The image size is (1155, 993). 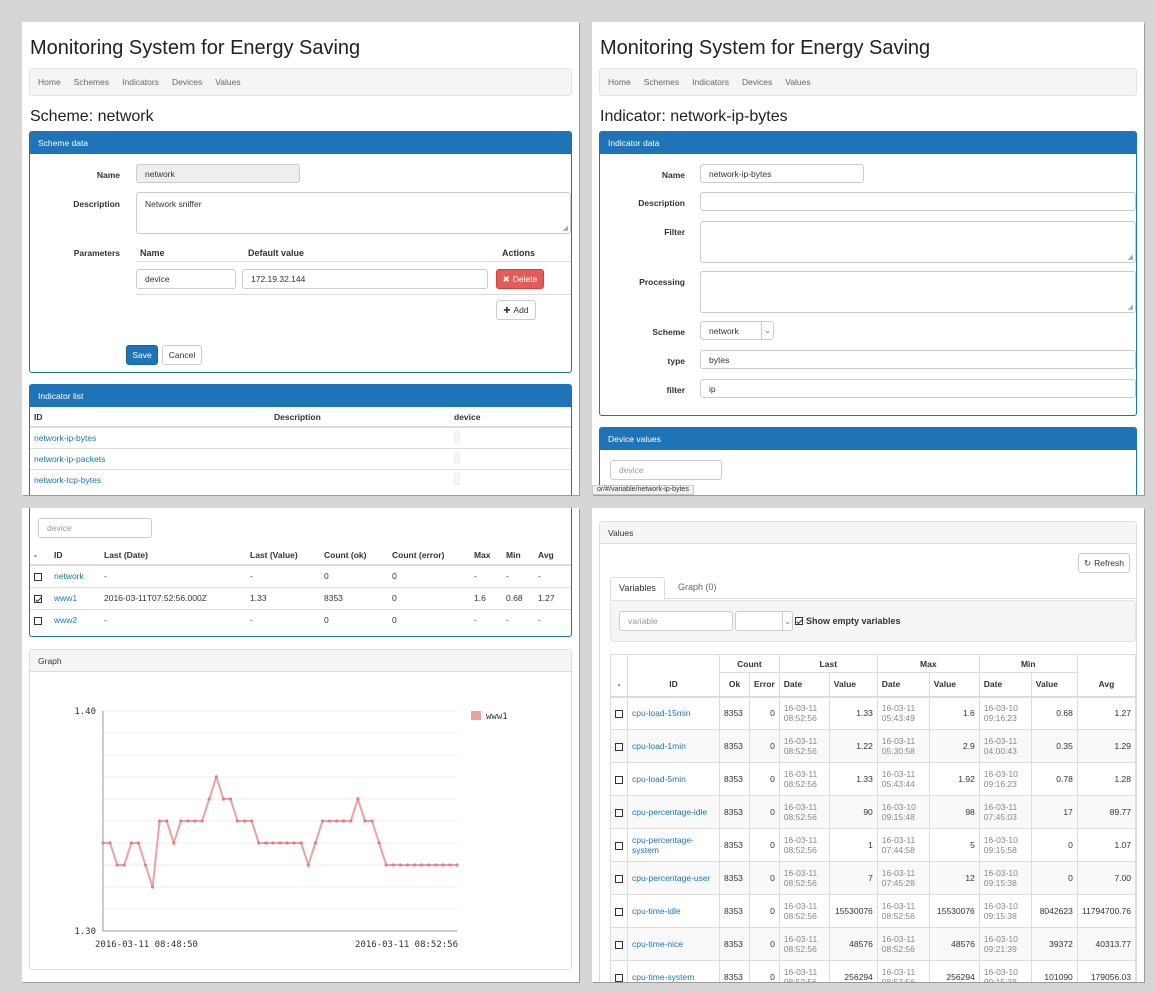 I want to click on variable-link: cpu-percentage-user, so click(x=671, y=878).